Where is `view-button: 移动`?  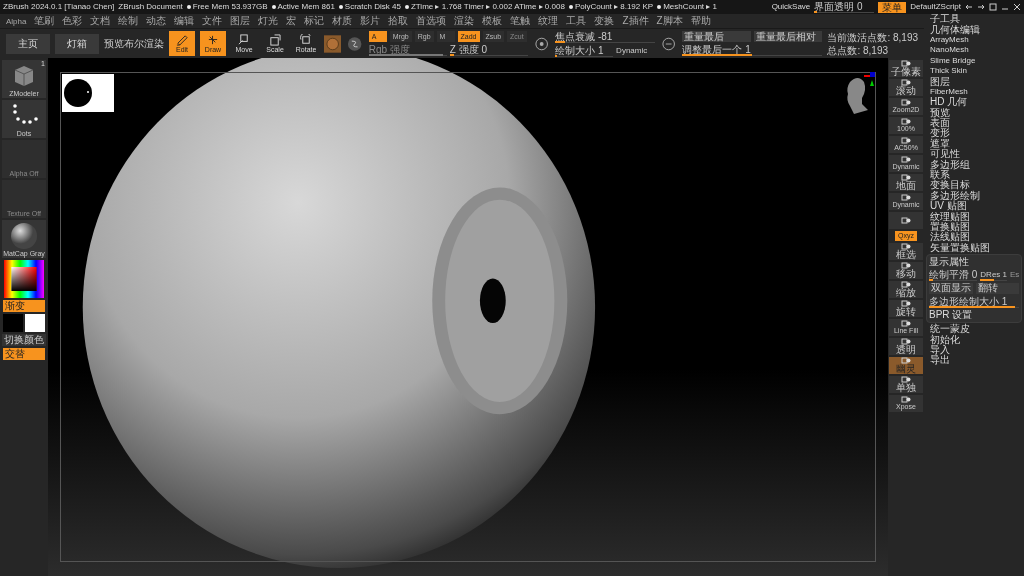
view-button: 移动 is located at coordinates (906, 270).